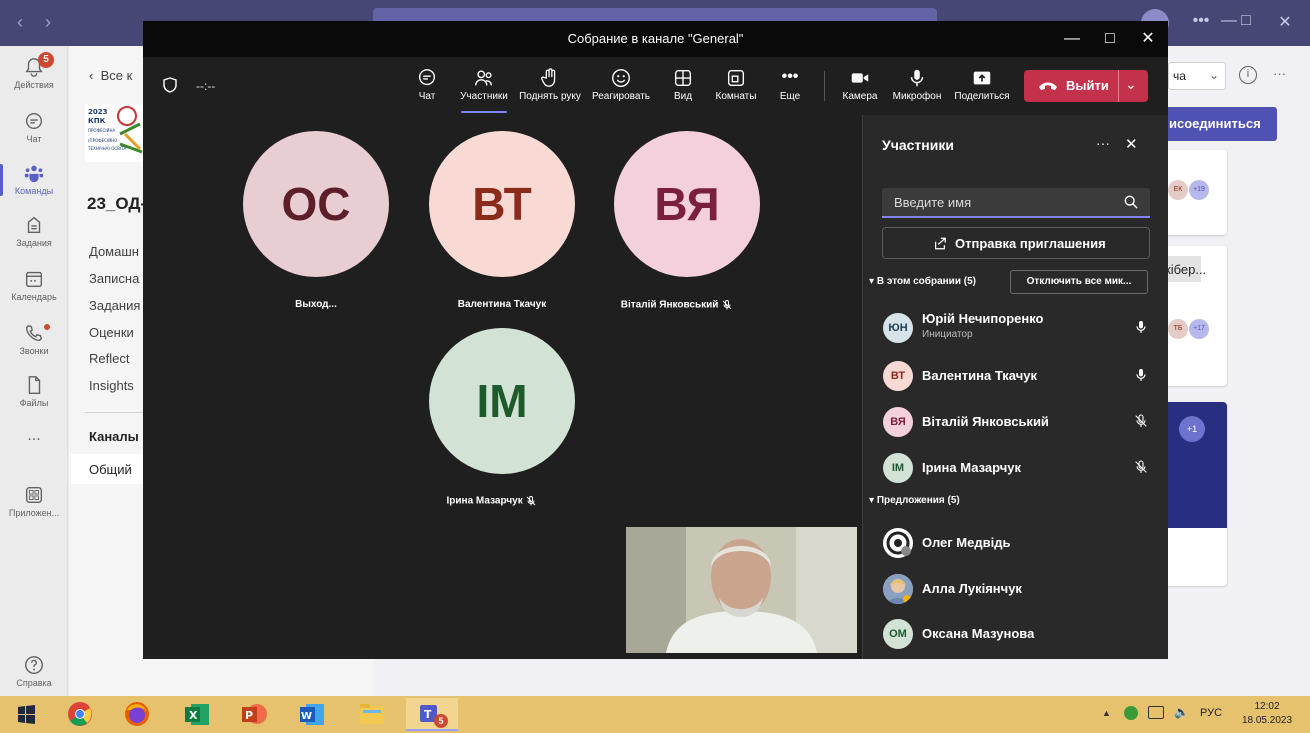 Image resolution: width=1310 pixels, height=733 pixels. What do you see at coordinates (114, 278) in the screenshot?
I see `channel-tab: Записна` at bounding box center [114, 278].